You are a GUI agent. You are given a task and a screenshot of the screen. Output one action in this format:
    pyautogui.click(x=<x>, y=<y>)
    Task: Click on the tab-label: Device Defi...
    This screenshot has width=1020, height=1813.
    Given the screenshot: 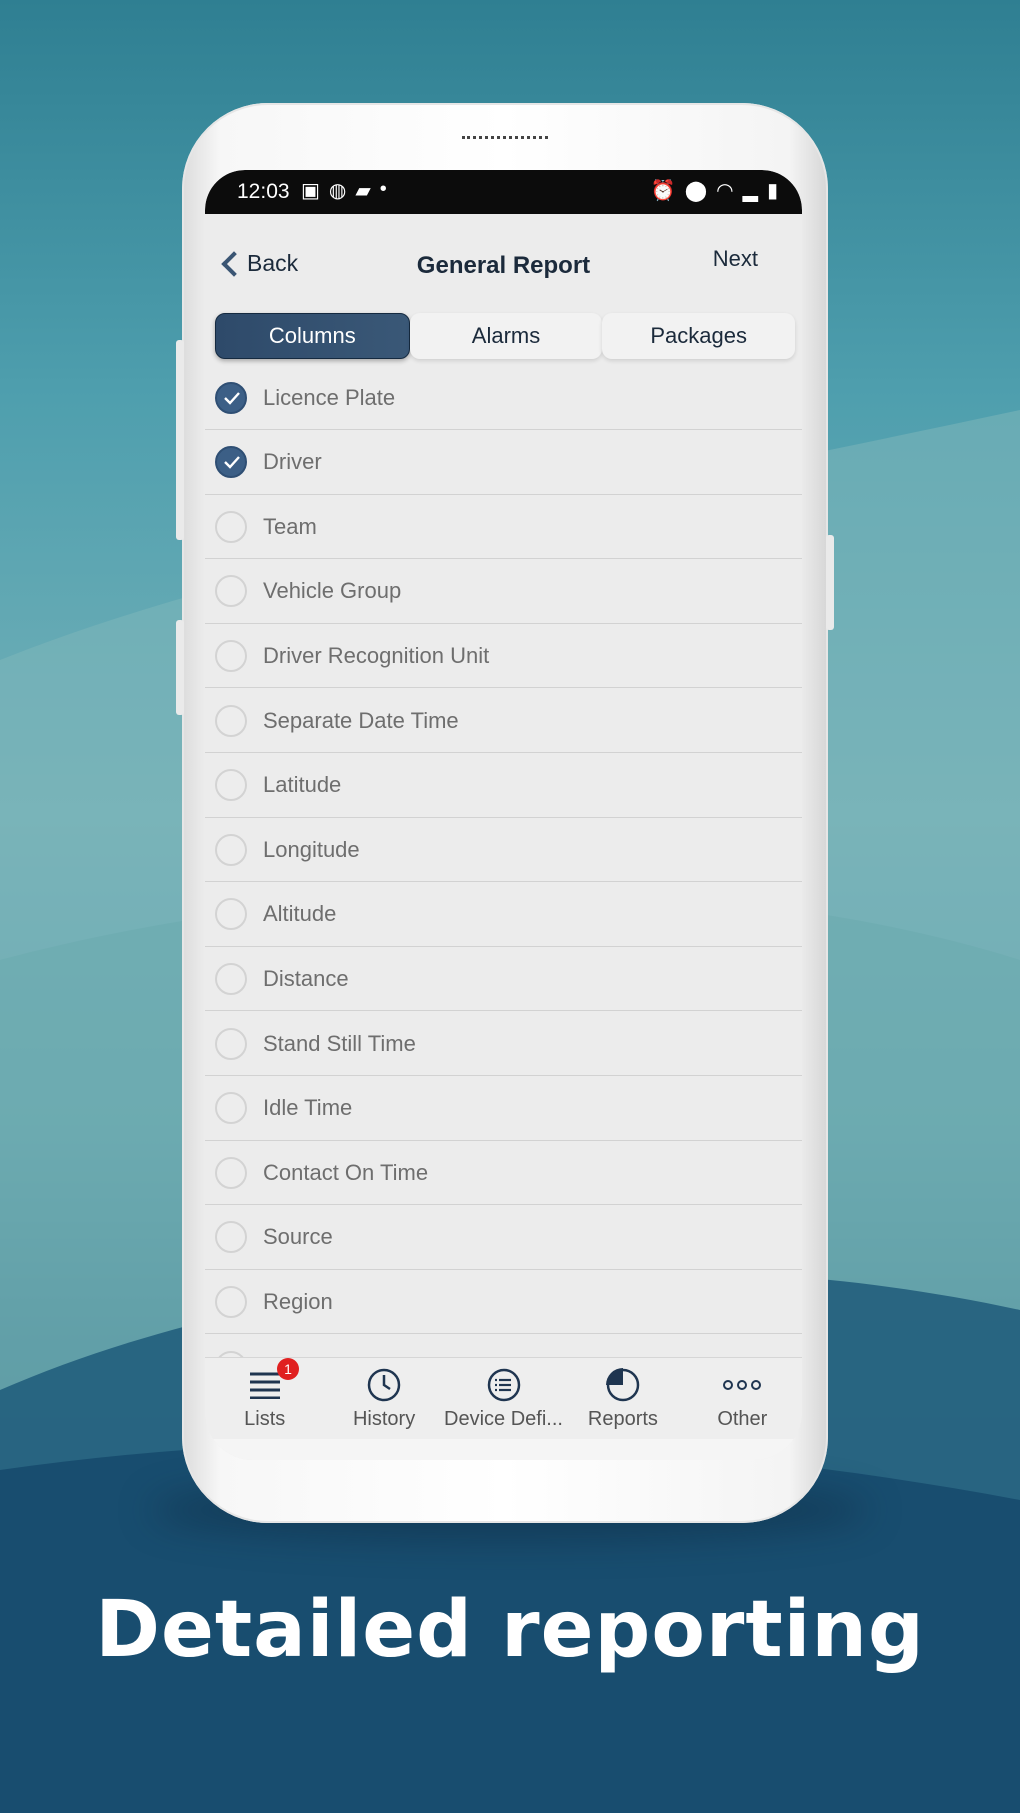 What is the action you would take?
    pyautogui.click(x=503, y=1419)
    